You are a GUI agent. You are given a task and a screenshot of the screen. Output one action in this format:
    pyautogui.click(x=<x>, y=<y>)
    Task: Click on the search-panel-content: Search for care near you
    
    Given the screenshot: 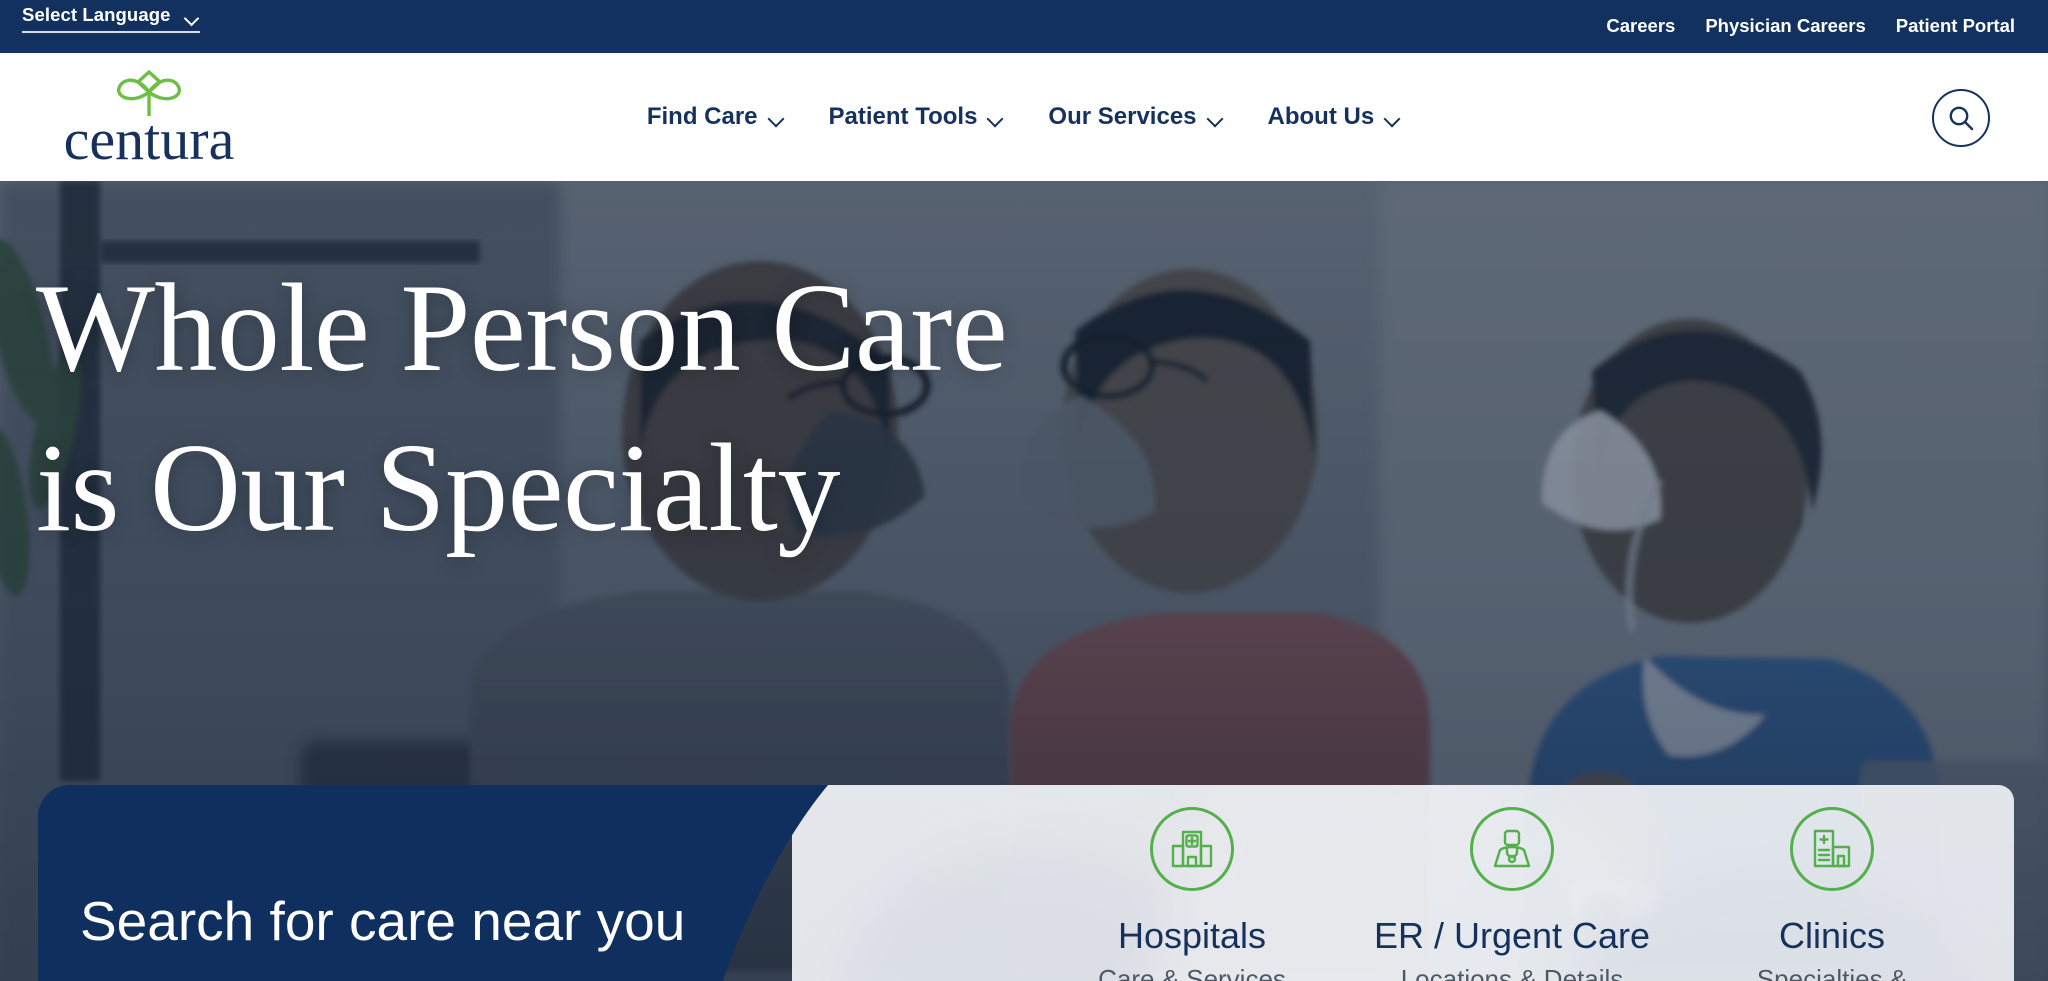 What is the action you would take?
    pyautogui.click(x=460, y=936)
    